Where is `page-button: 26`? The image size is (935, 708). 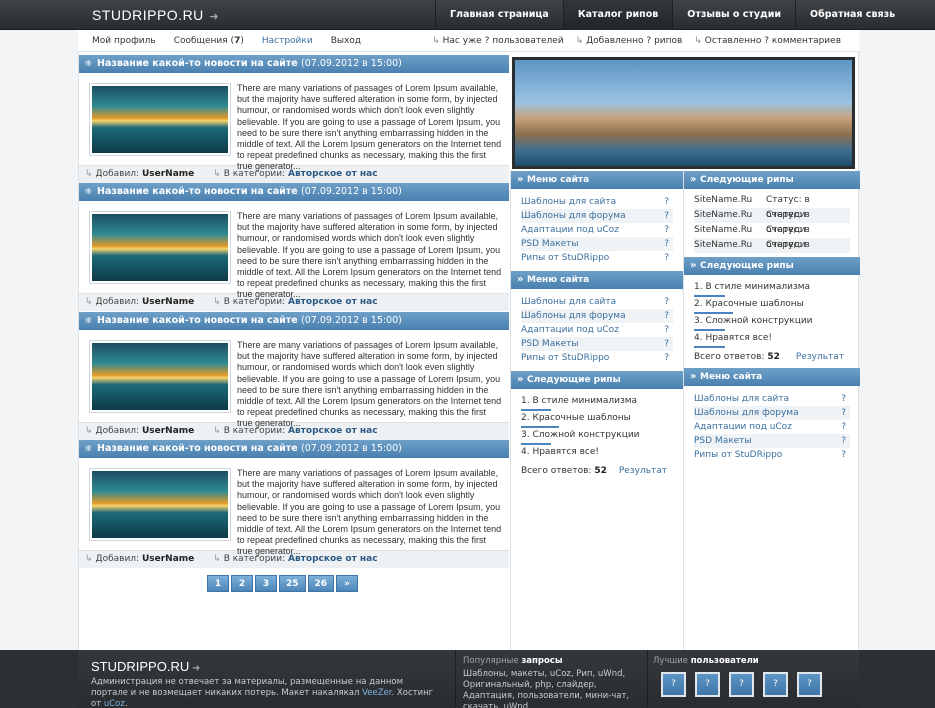
page-button: 26 is located at coordinates (321, 583).